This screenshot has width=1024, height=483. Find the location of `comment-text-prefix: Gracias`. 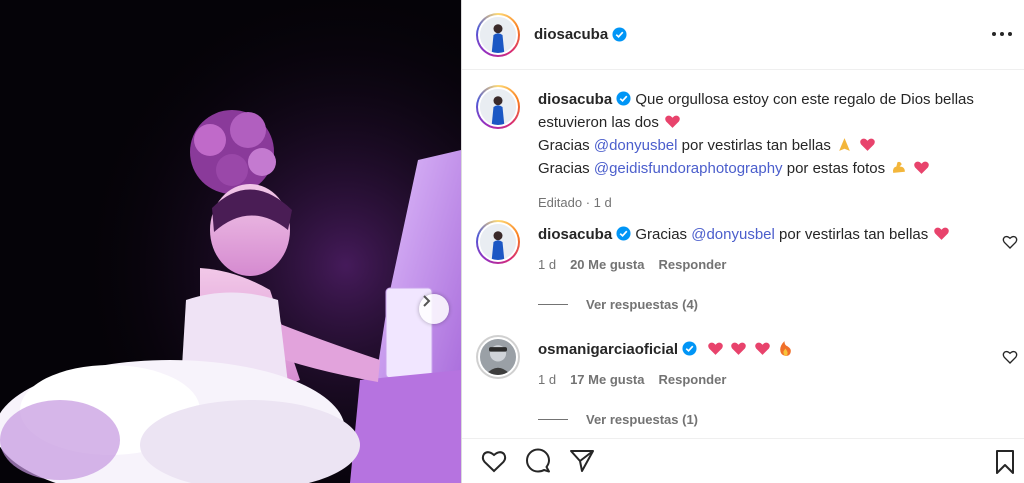

comment-text-prefix: Gracias is located at coordinates (661, 234).